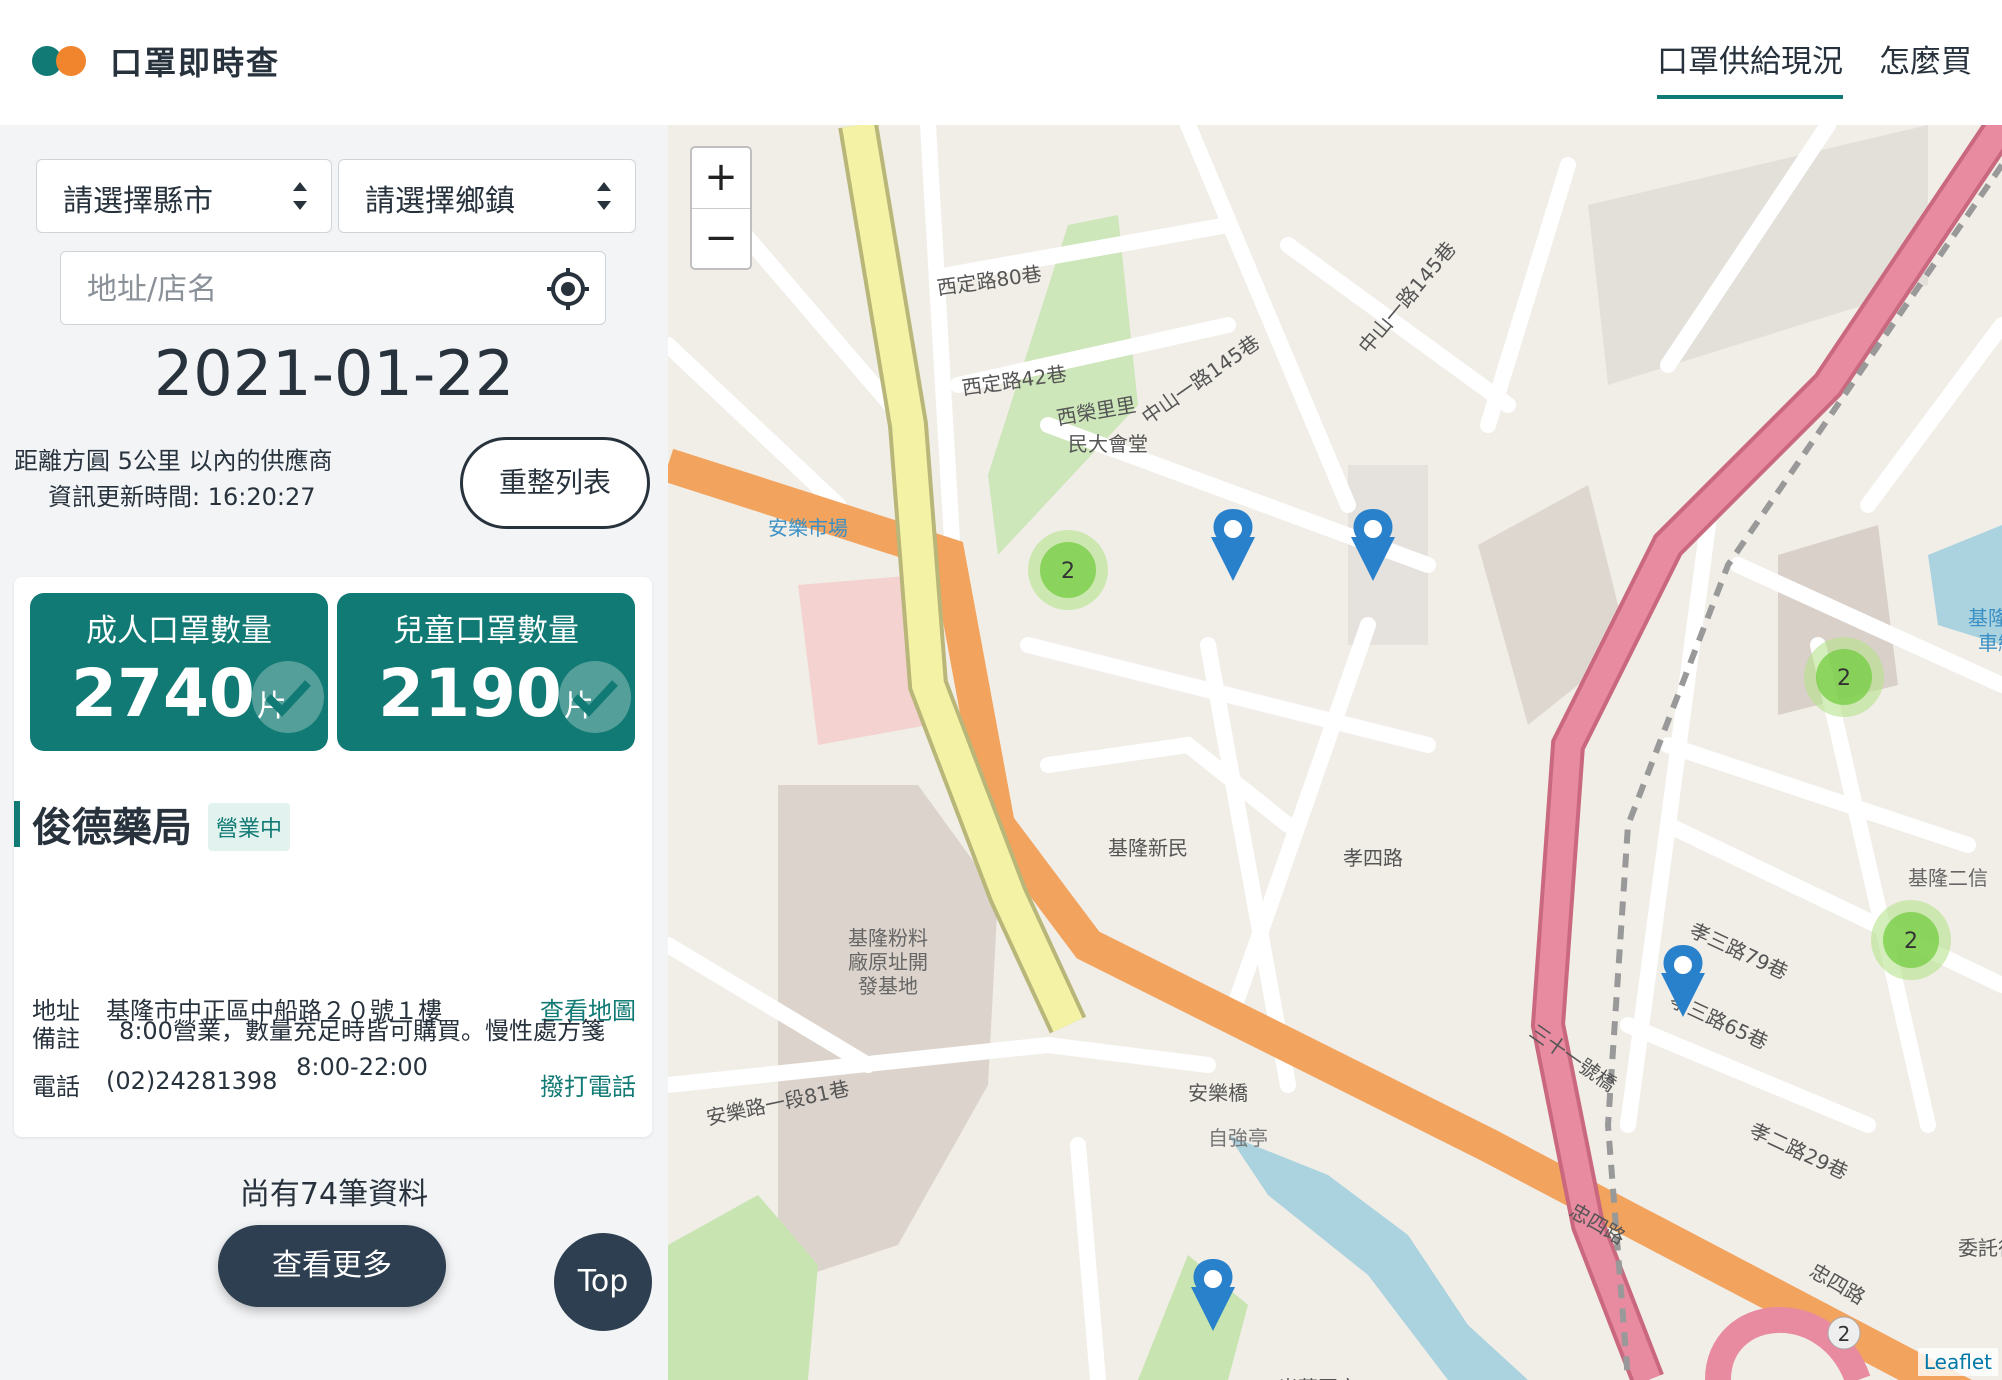 The width and height of the screenshot is (2002, 1380). I want to click on svg-text: 基隆粉料, so click(888, 938).